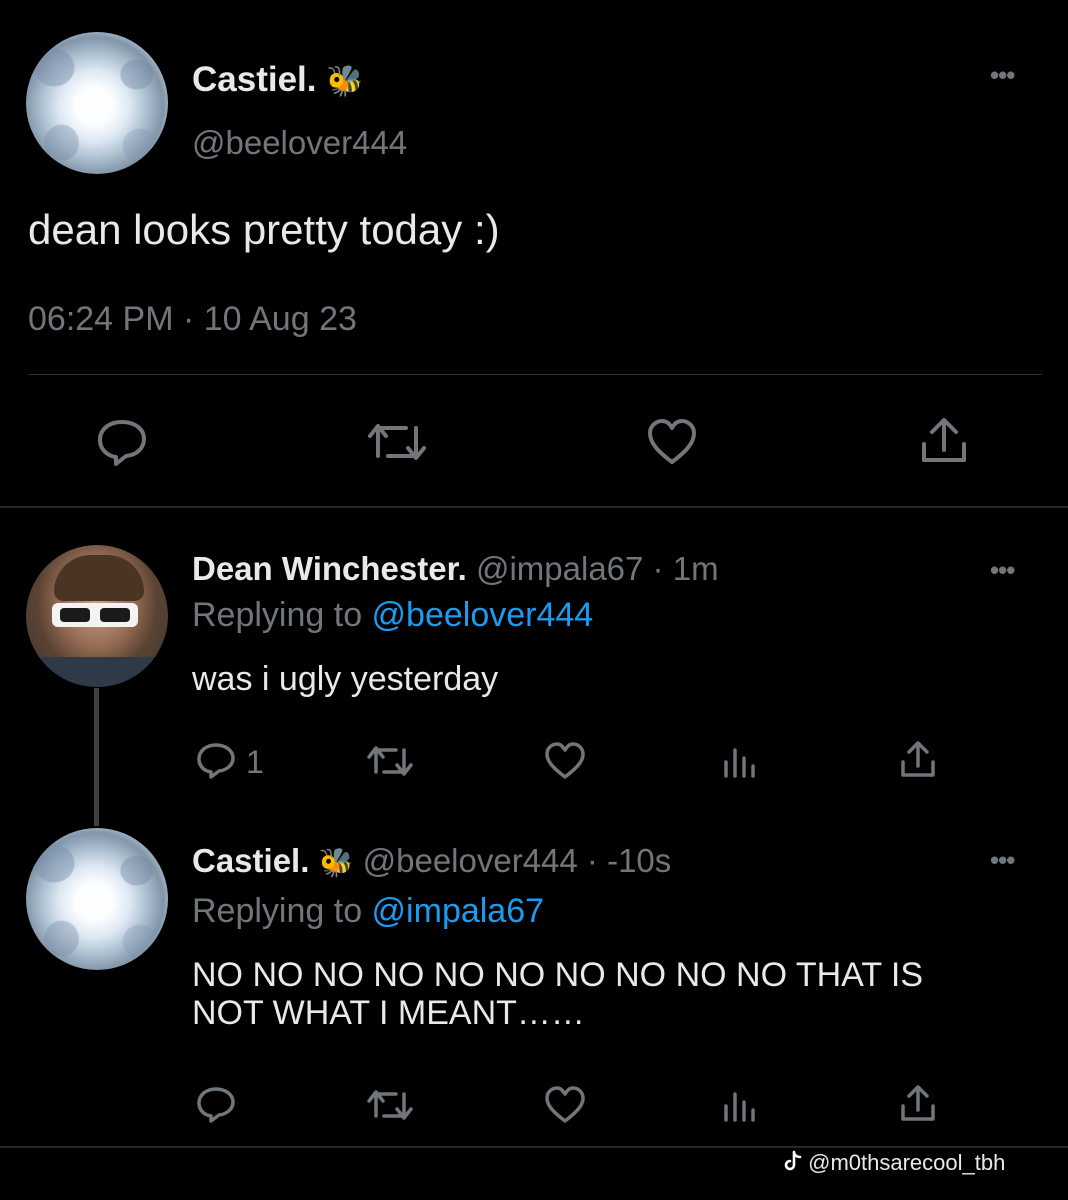  I want to click on author-handle-time: @beelover444 · -10s, so click(517, 860).